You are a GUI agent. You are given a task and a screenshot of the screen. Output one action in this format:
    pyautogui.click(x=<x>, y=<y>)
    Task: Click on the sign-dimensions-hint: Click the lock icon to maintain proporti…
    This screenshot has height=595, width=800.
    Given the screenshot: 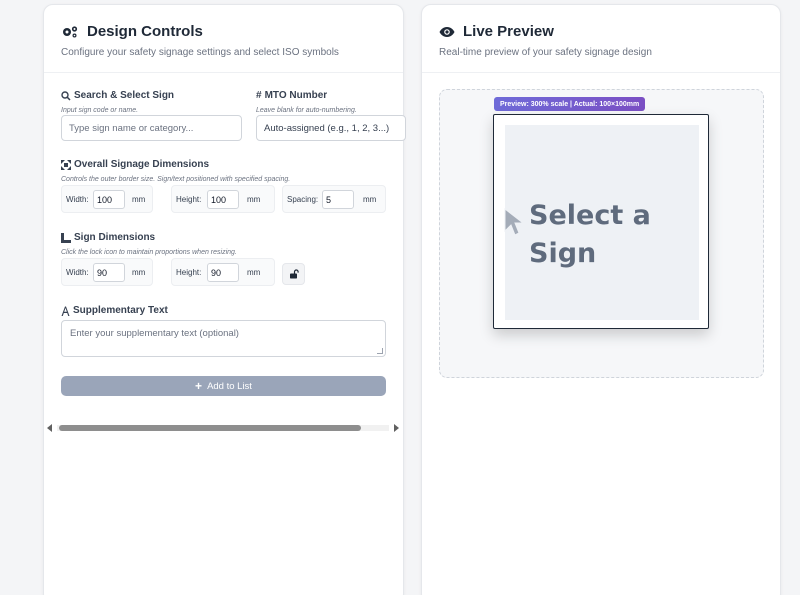 What is the action you would take?
    pyautogui.click(x=149, y=252)
    